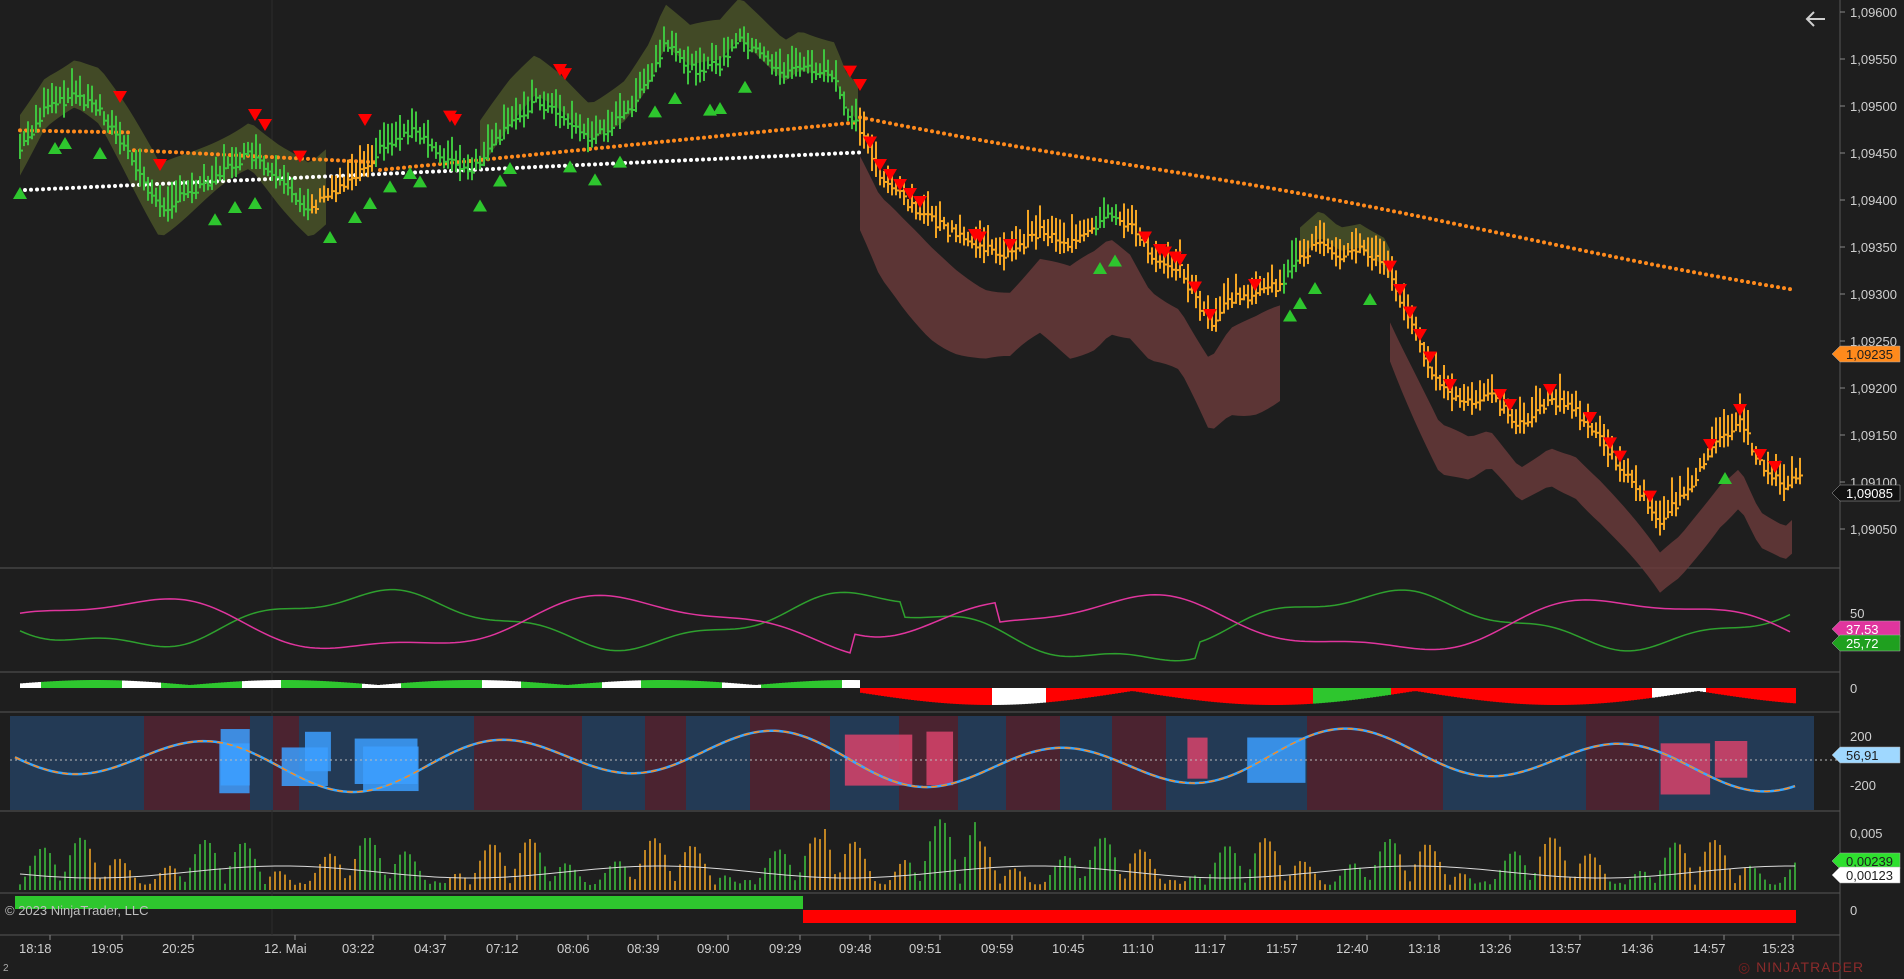 The image size is (1904, 979). Describe the element at coordinates (925, 763) in the screenshot. I see `panel-trend` at that location.